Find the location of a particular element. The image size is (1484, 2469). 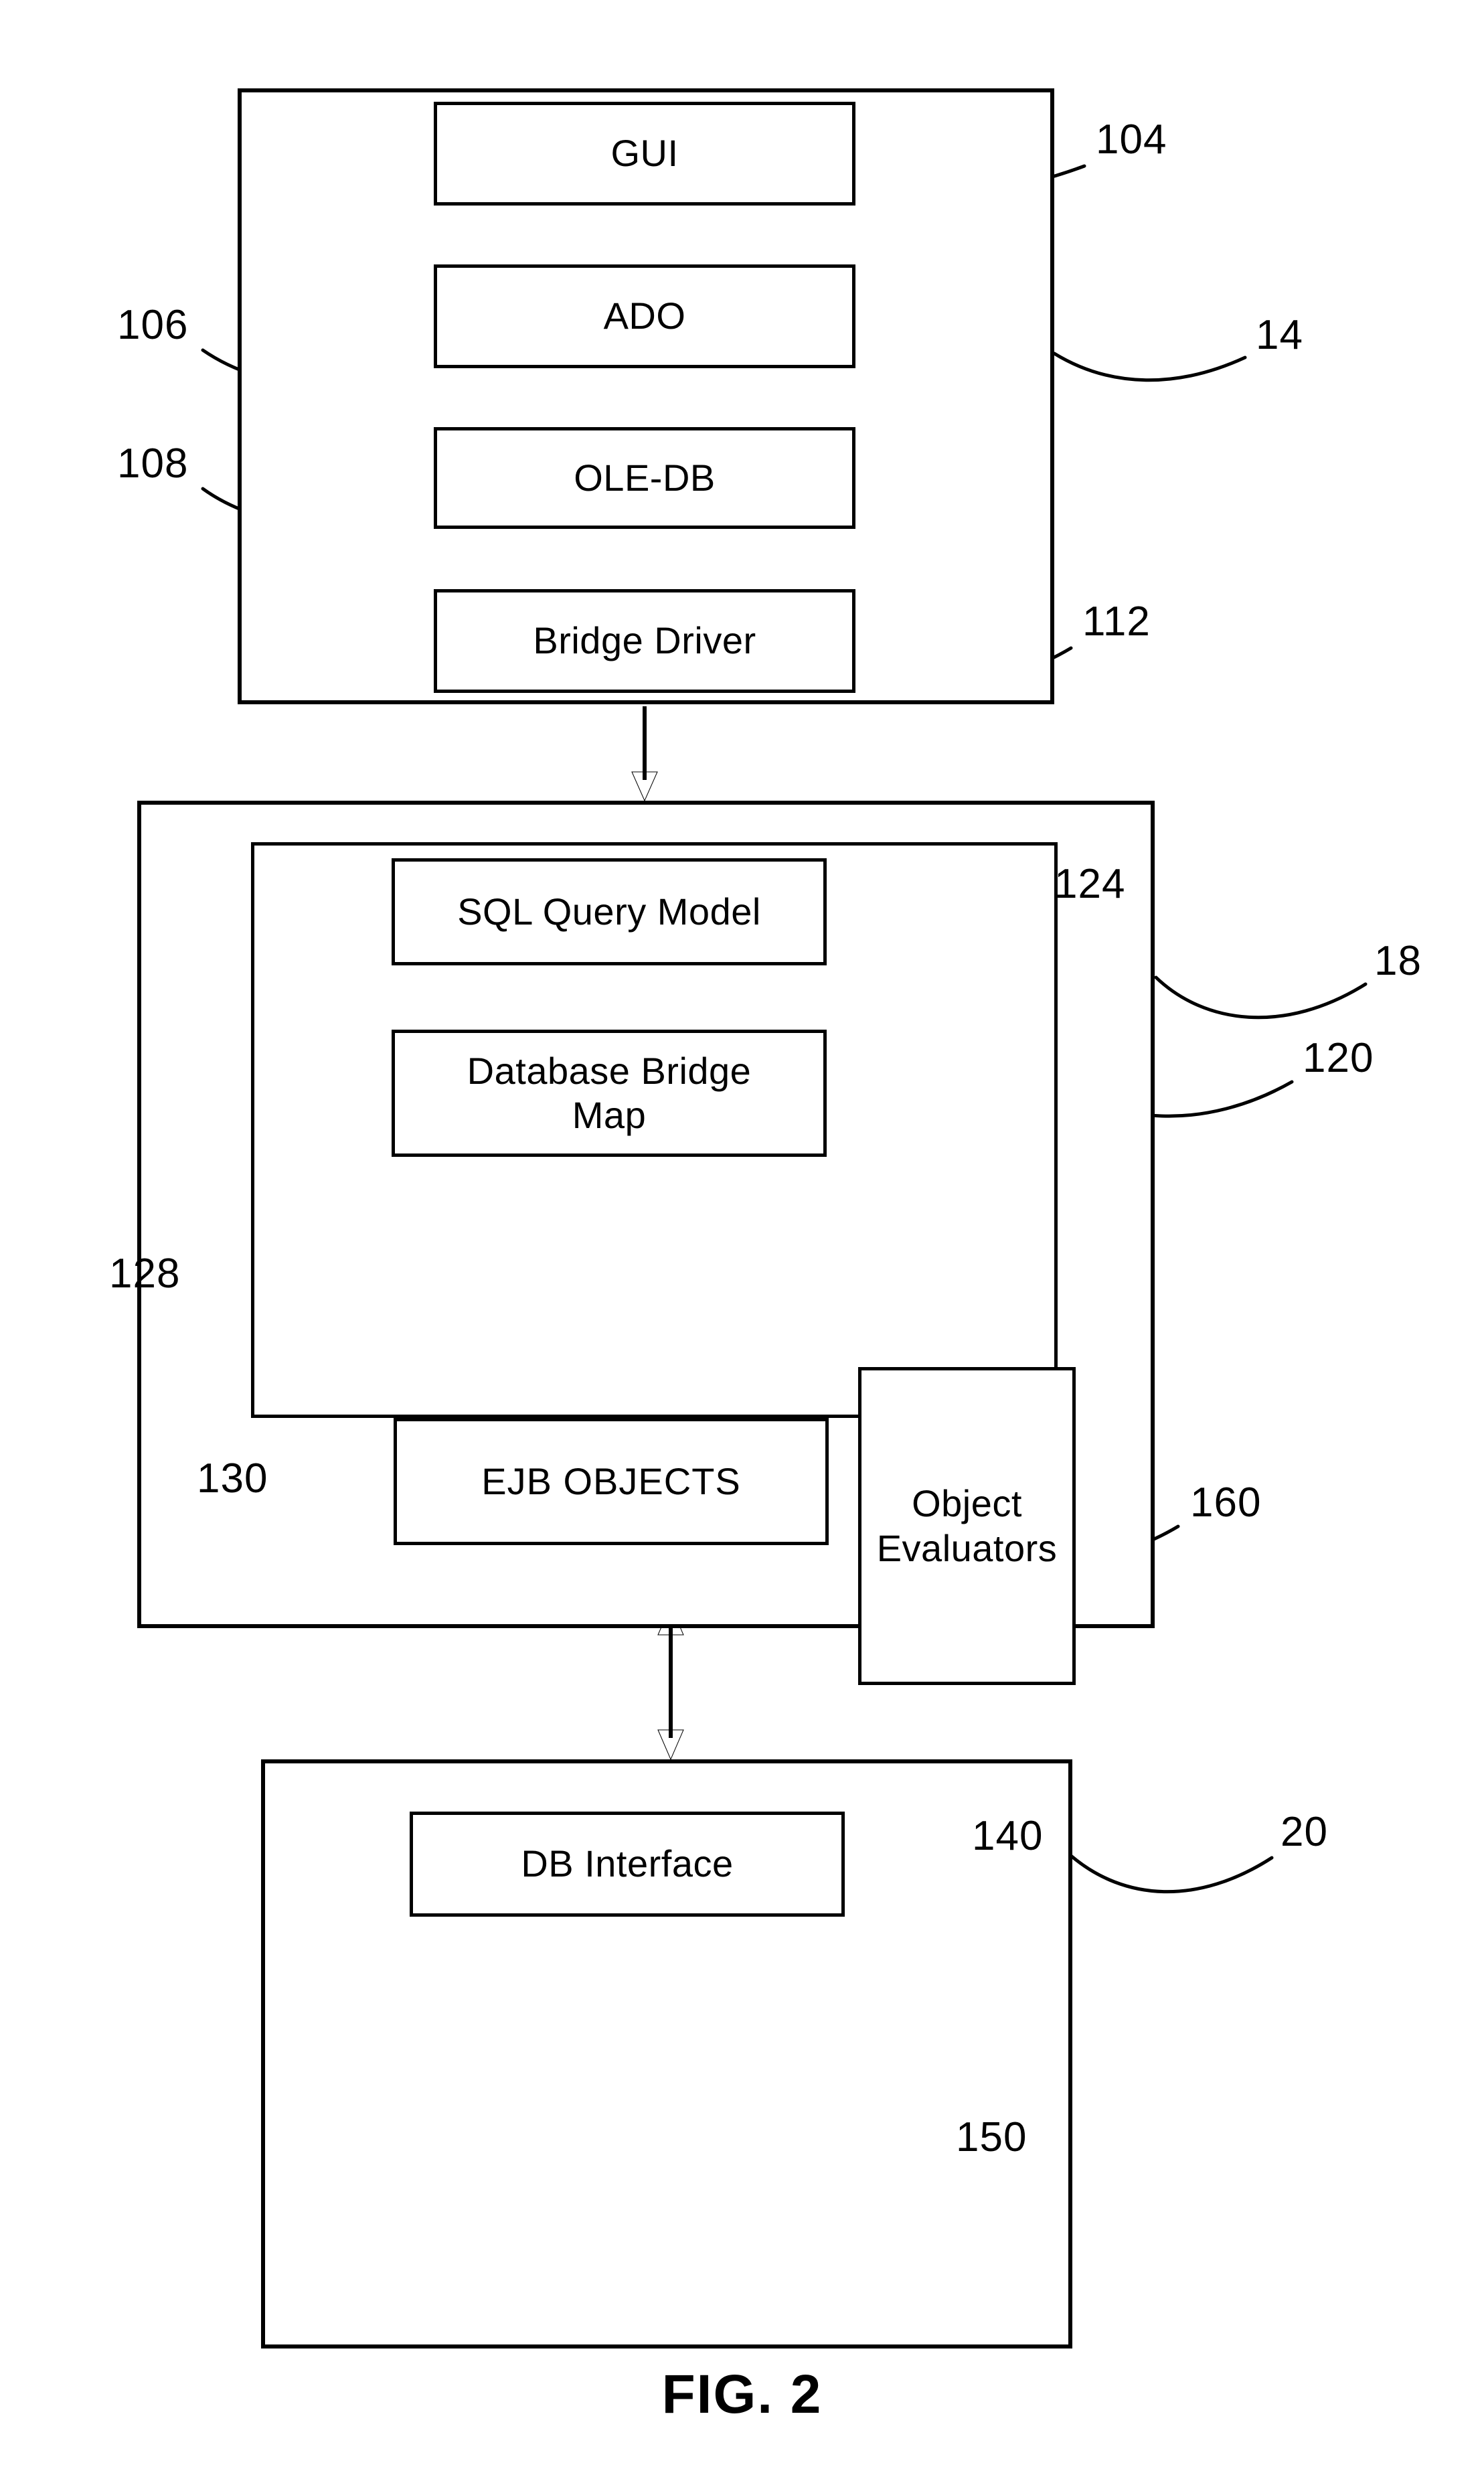

ejb-objects-label: EJB OBJECTS is located at coordinates (611, 1480).